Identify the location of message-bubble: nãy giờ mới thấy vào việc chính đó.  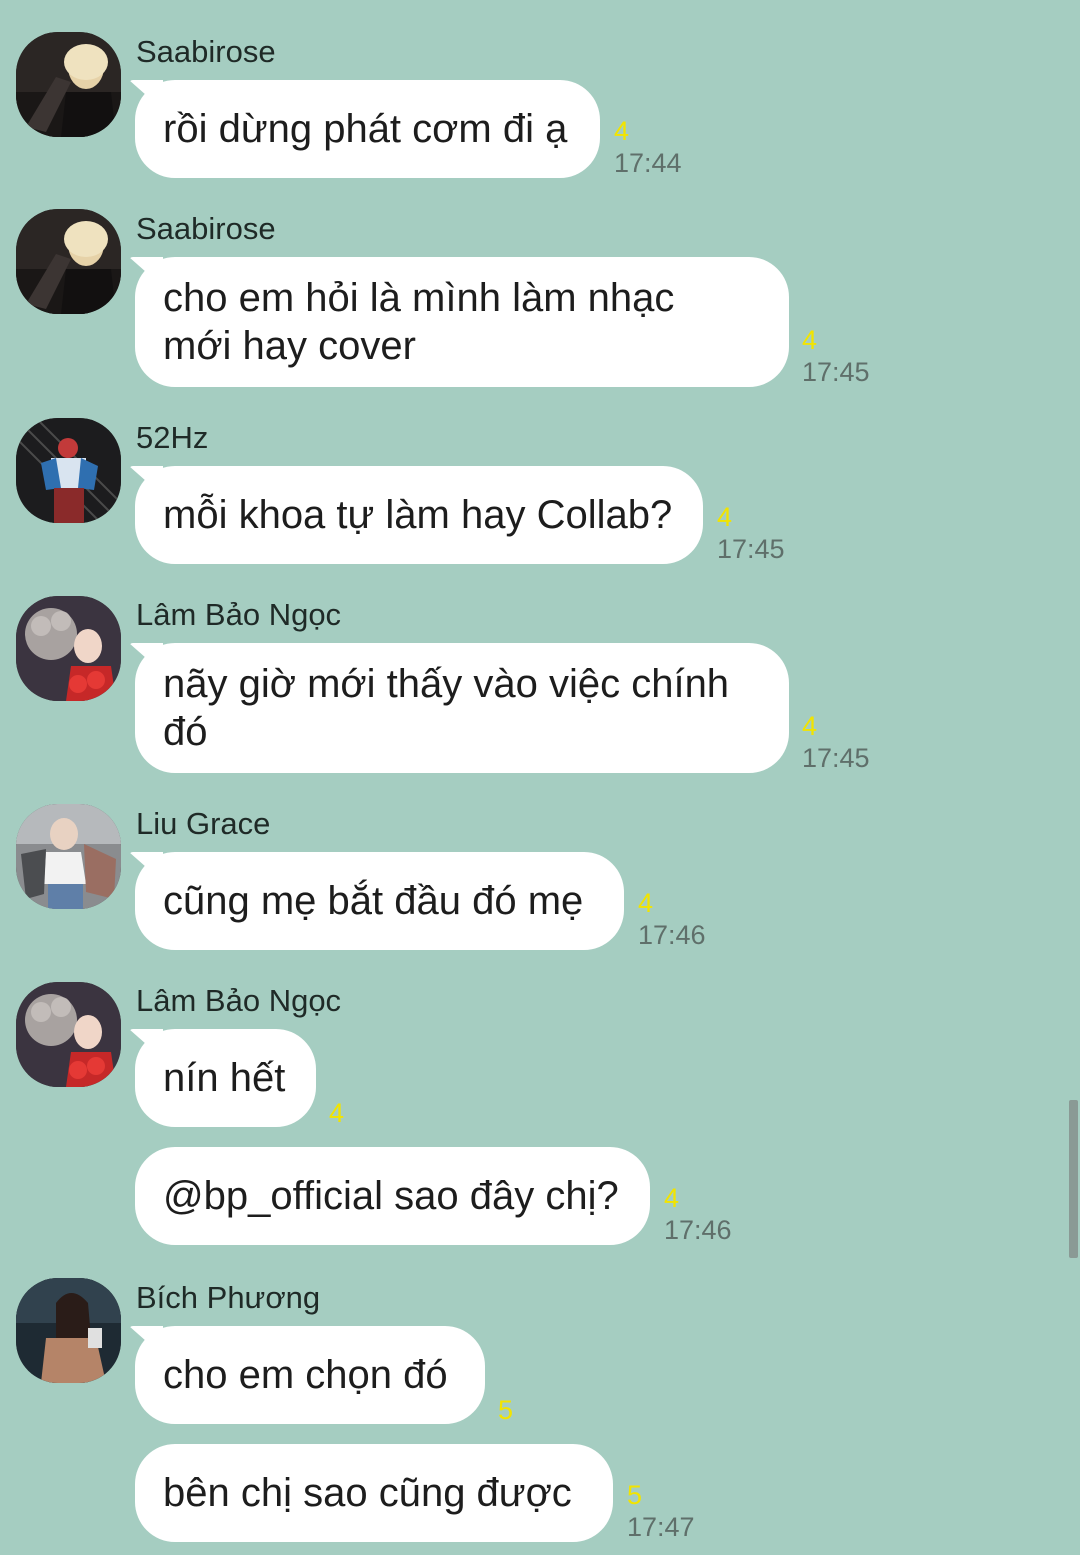
(462, 708).